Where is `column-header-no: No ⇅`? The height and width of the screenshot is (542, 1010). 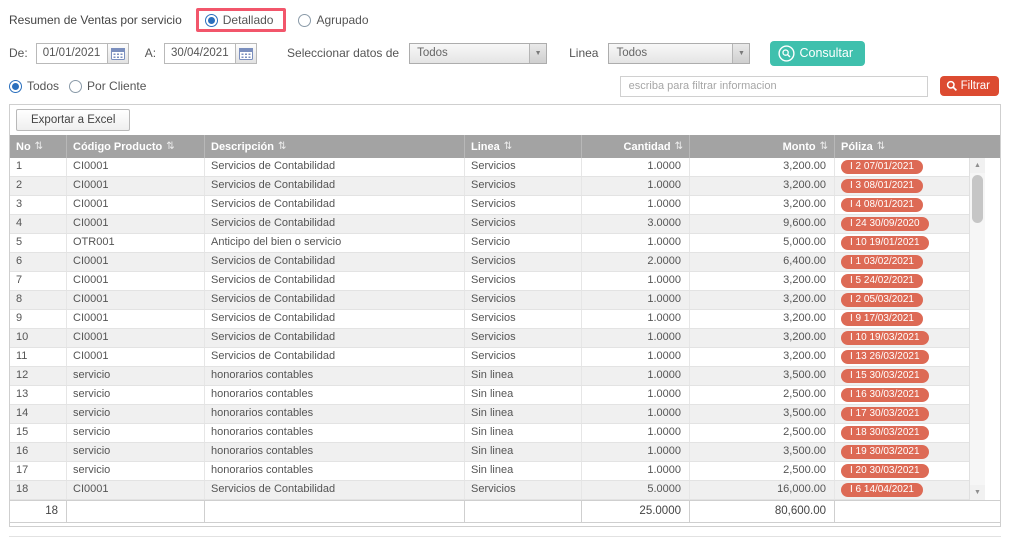 column-header-no: No ⇅ is located at coordinates (38, 146).